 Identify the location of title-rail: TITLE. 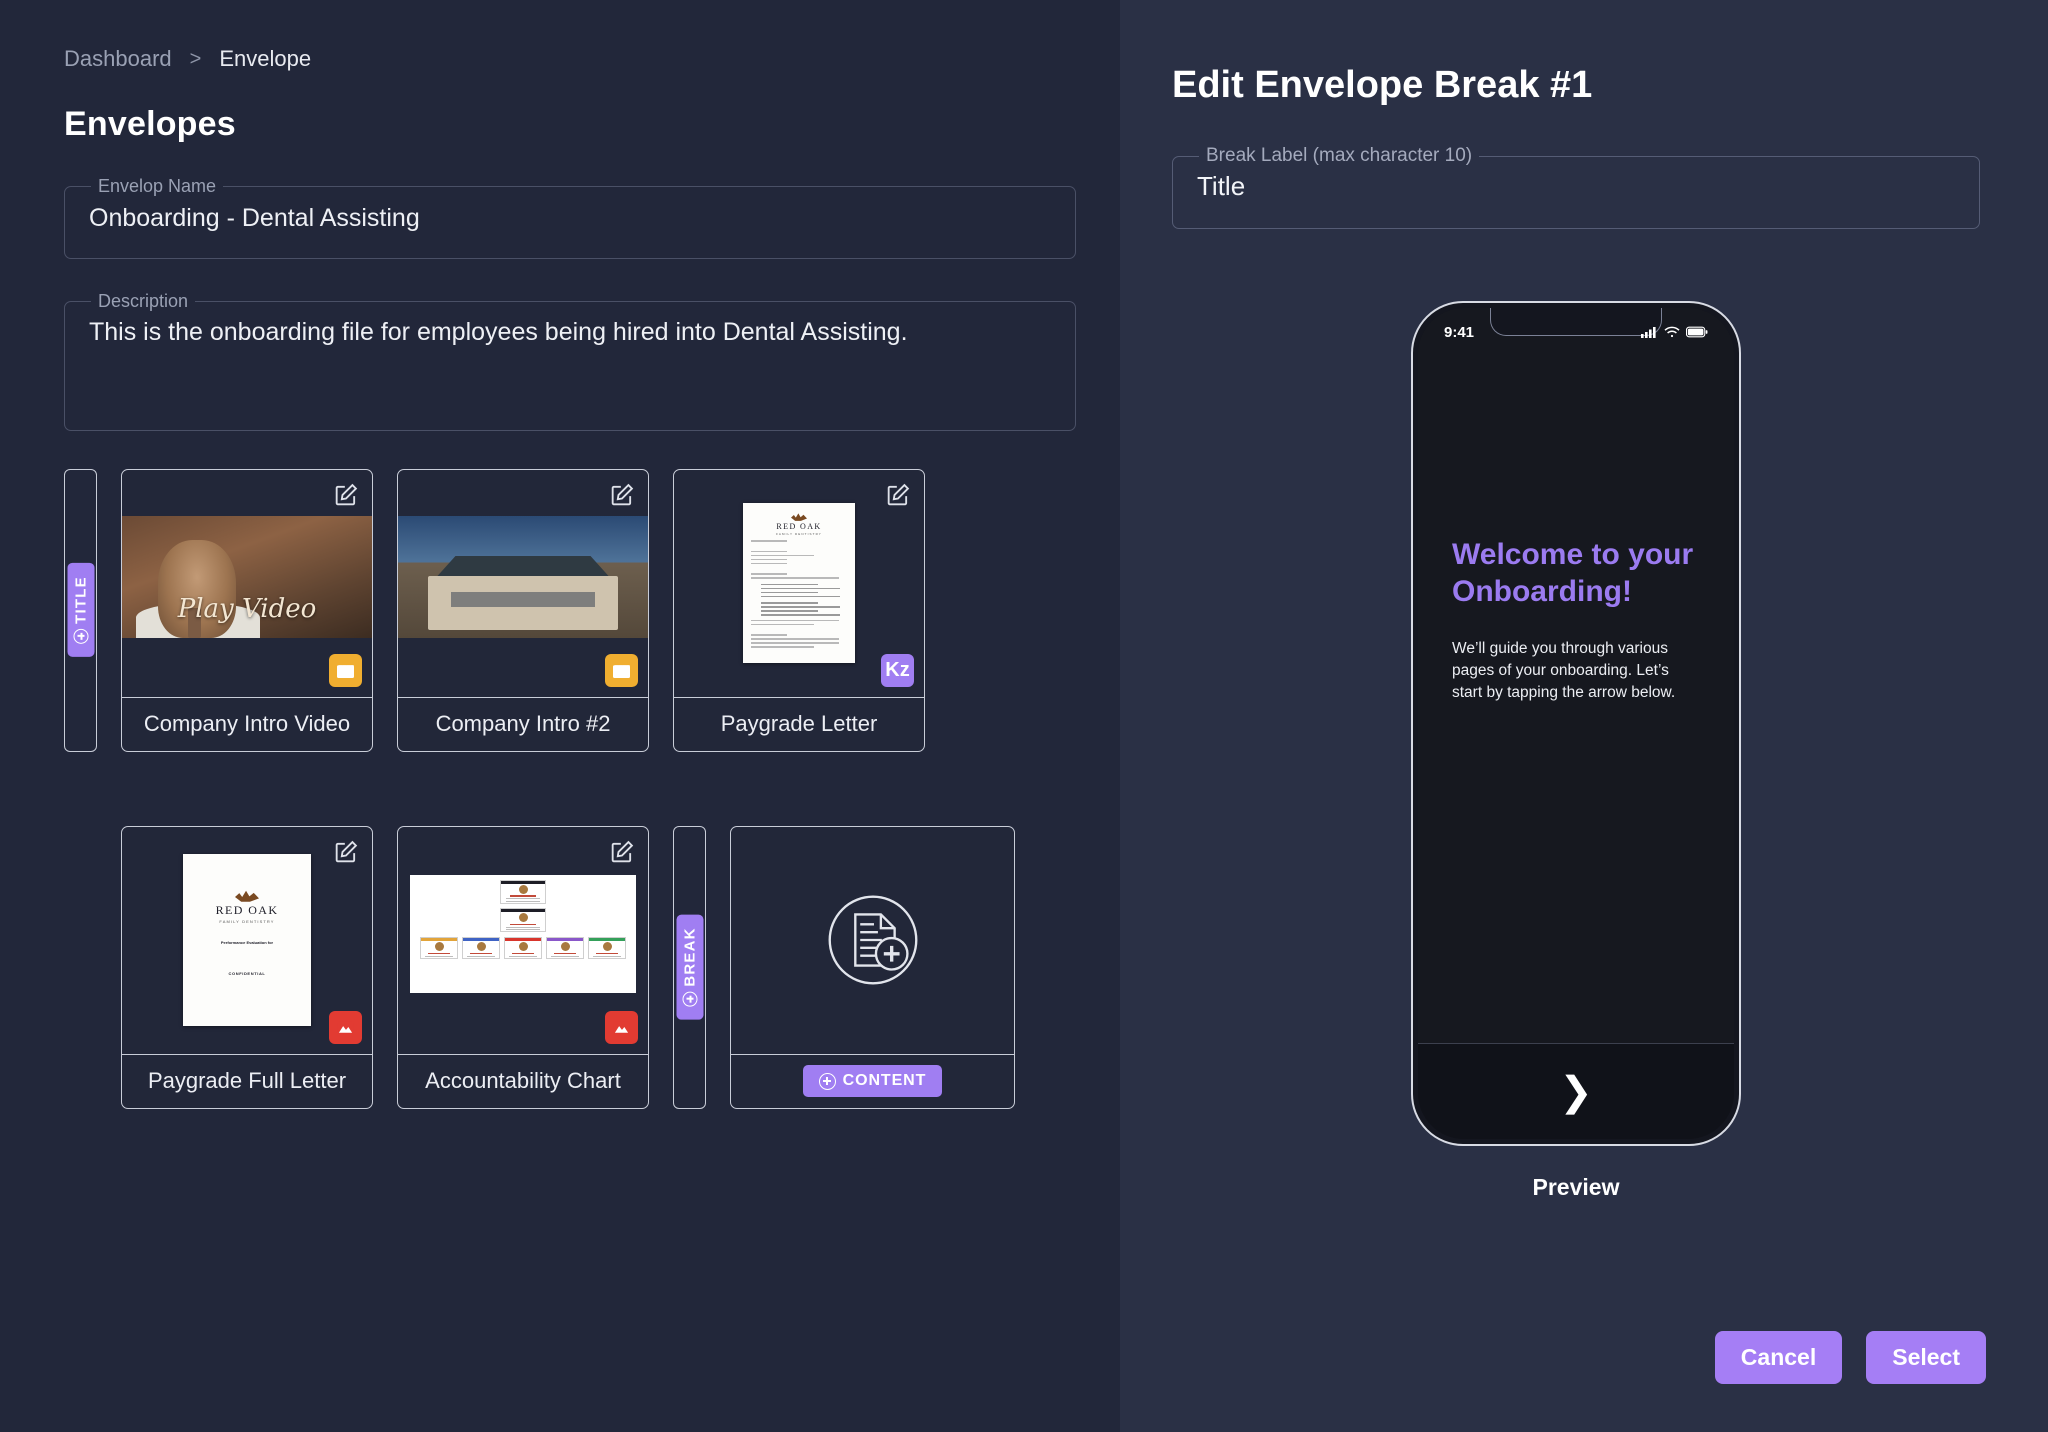
(80, 610).